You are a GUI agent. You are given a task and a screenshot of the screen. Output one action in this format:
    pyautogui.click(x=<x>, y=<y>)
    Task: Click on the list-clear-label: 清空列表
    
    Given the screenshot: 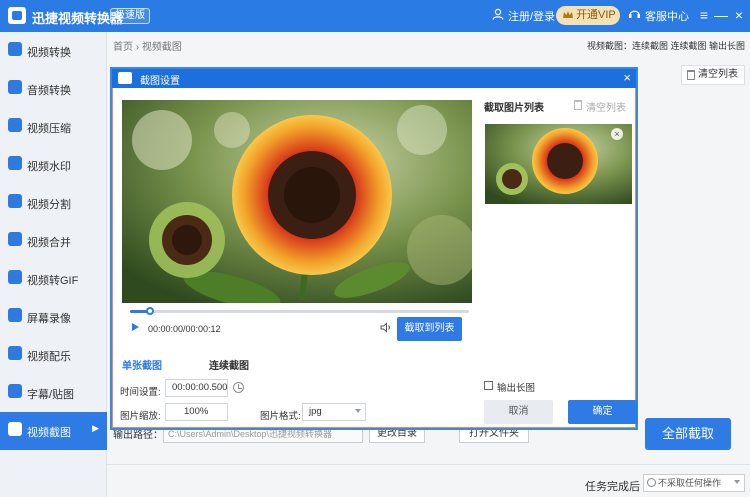 What is the action you would take?
    pyautogui.click(x=606, y=108)
    